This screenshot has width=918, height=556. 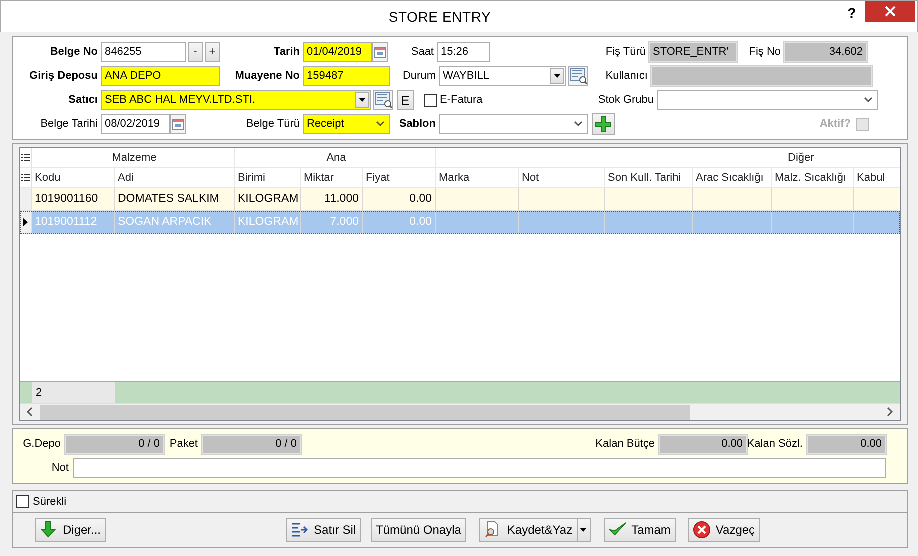 I want to click on field-label: Saat, so click(x=422, y=52).